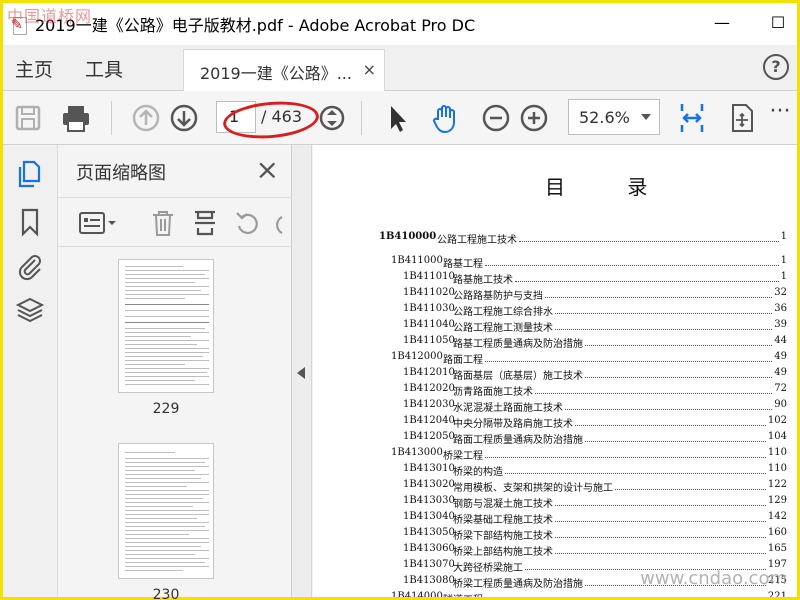 Image resolution: width=800 pixels, height=600 pixels. What do you see at coordinates (742, 118) in the screenshot?
I see `page-view-icon` at bounding box center [742, 118].